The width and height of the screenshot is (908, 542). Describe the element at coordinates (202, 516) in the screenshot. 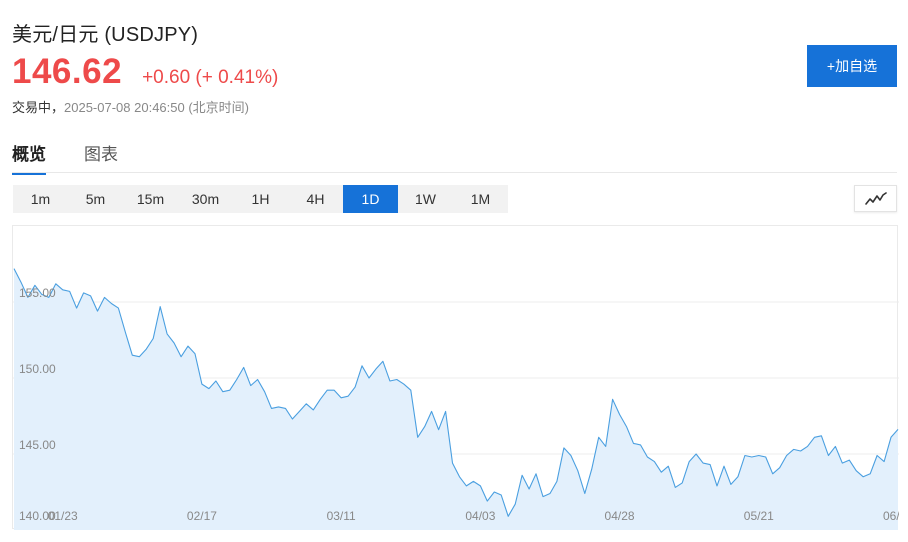

I see `x-tick-label: 02/17` at that location.